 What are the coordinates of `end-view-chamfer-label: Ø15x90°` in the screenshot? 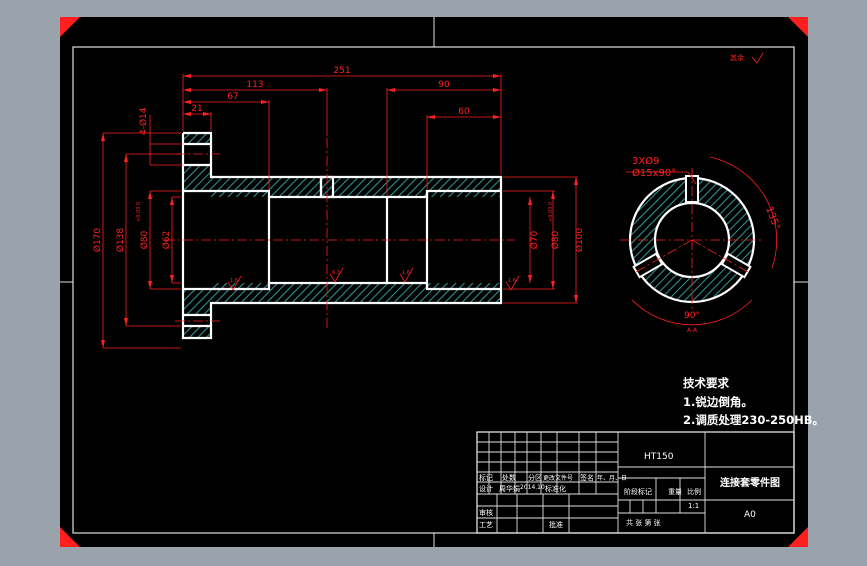 It's located at (654, 173).